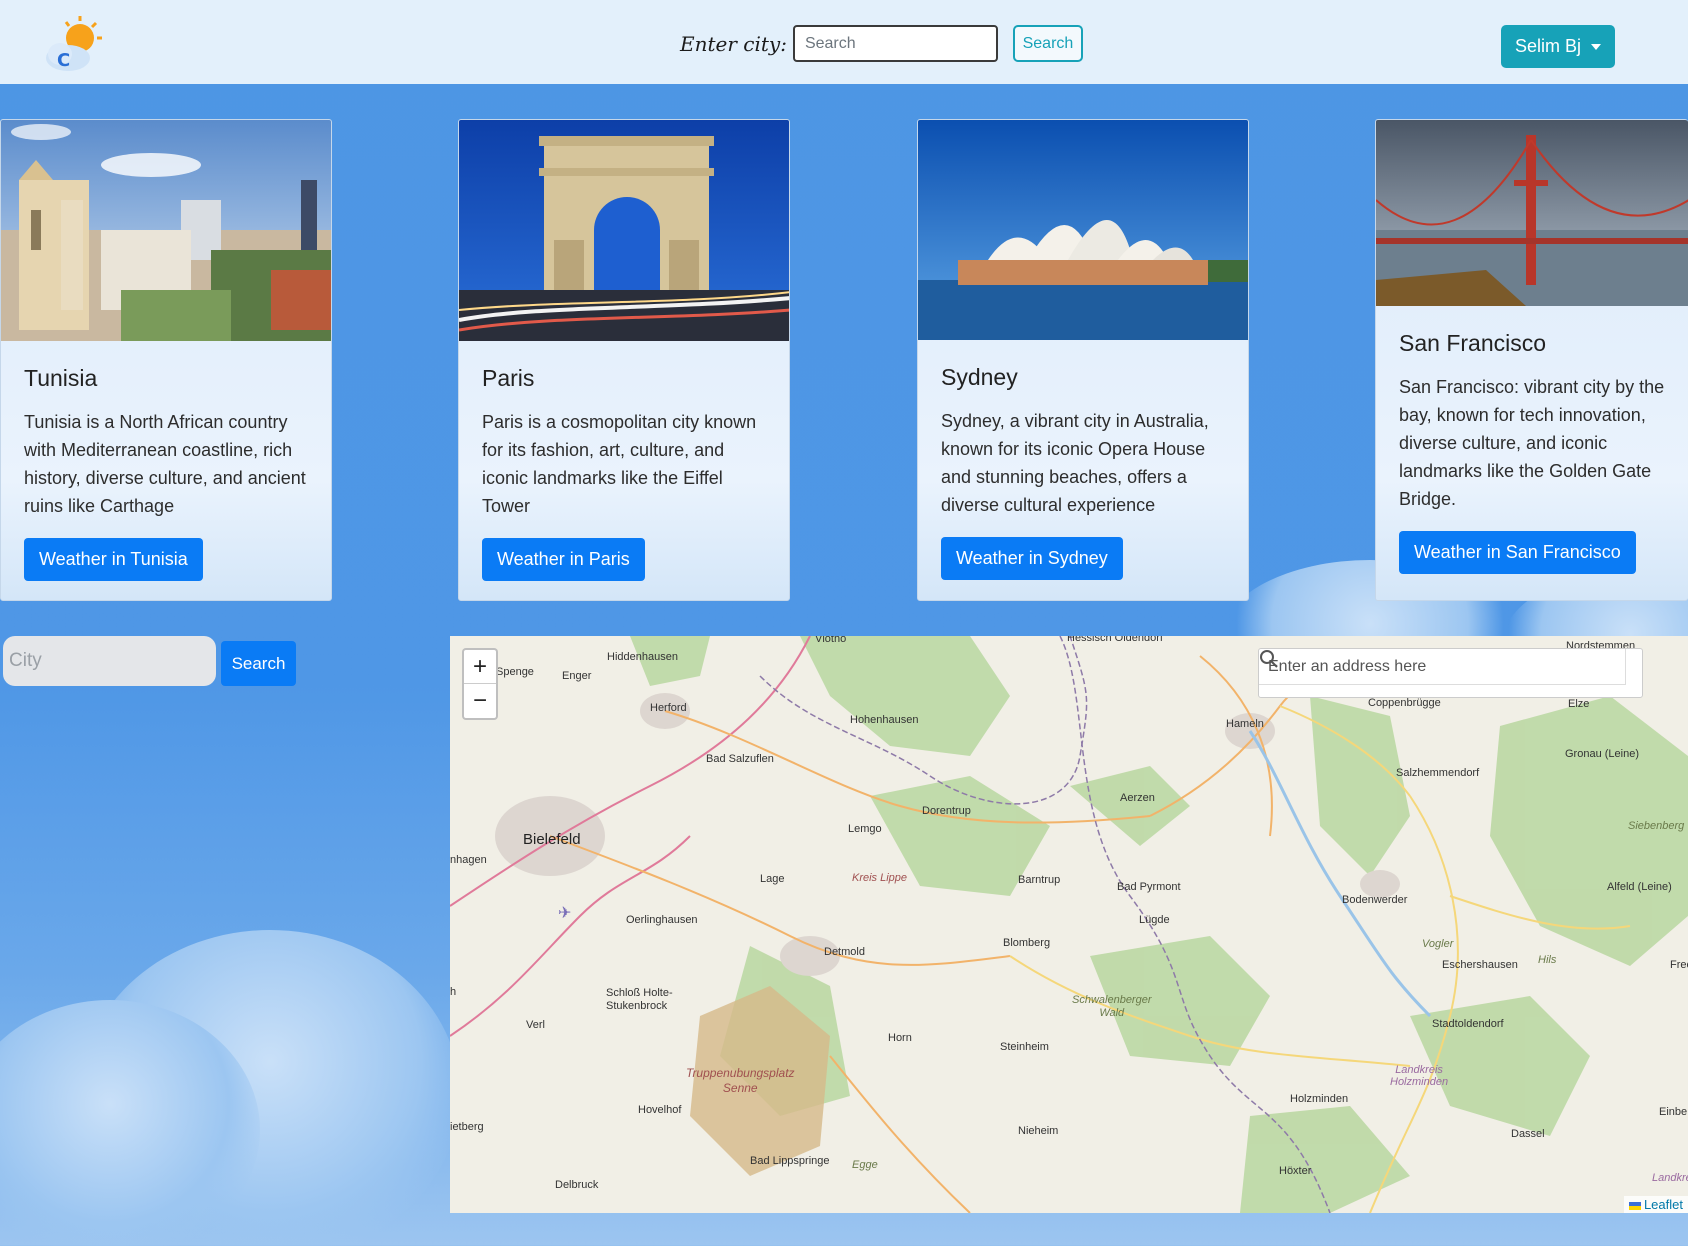 The height and width of the screenshot is (1246, 1688). I want to click on address-search: Enter an address here, so click(1450, 673).